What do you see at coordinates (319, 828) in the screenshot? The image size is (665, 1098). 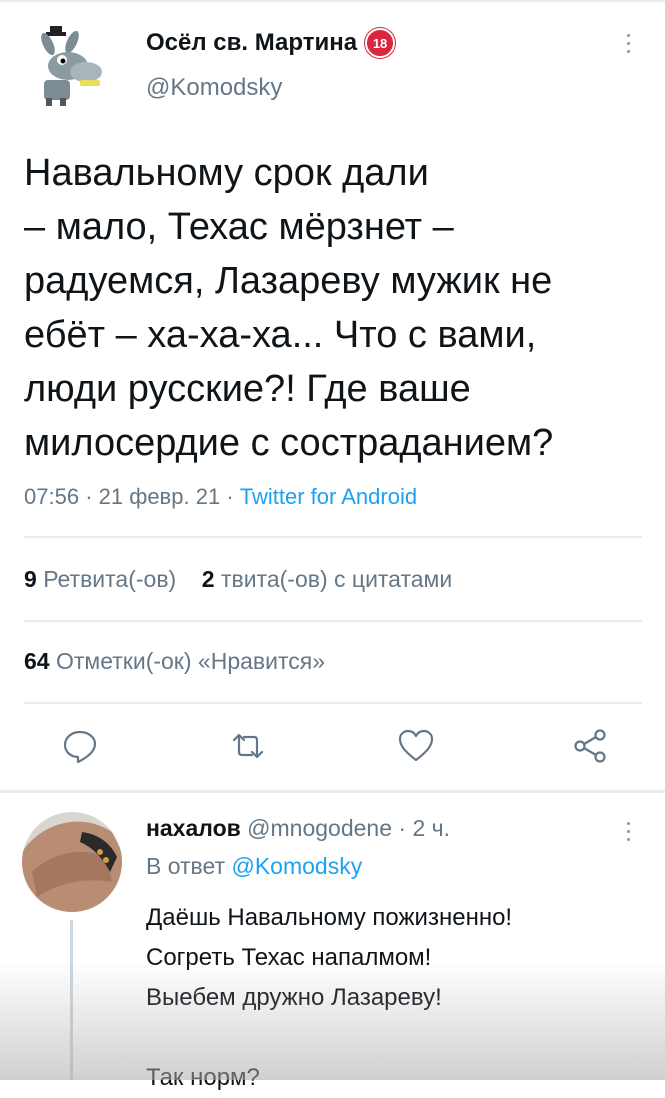 I see `reply-author-handle: @mnogodene` at bounding box center [319, 828].